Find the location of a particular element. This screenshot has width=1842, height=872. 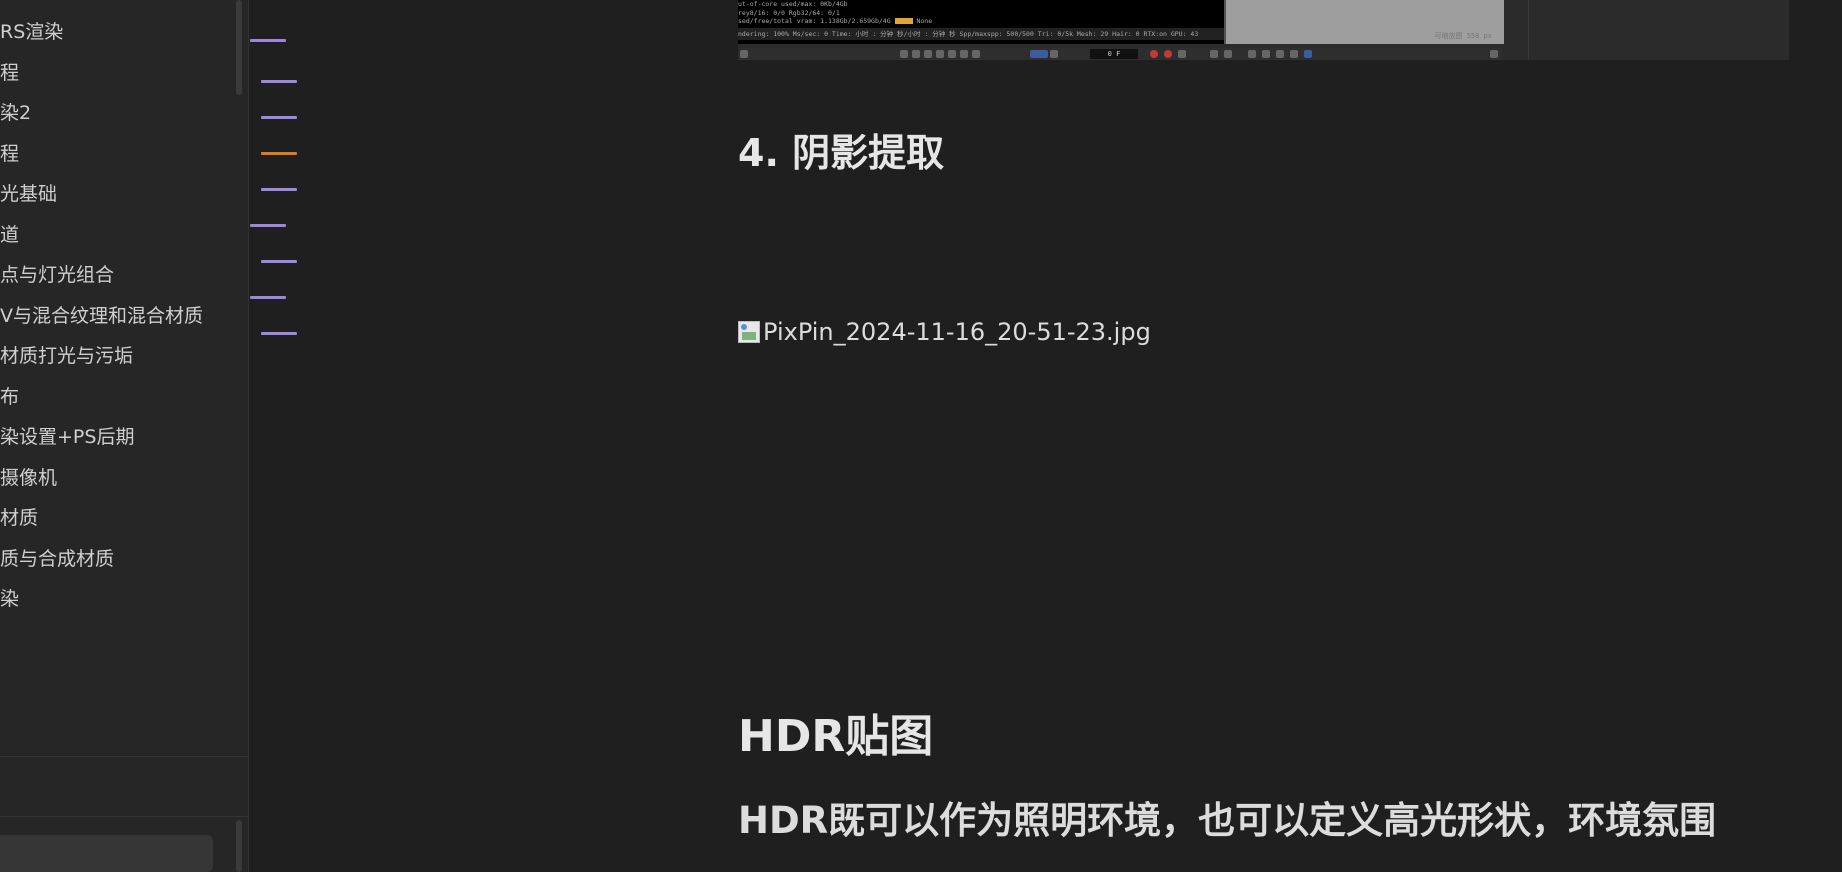

render-preview-panel: 可缩放图 558 px is located at coordinates (1364, 22).